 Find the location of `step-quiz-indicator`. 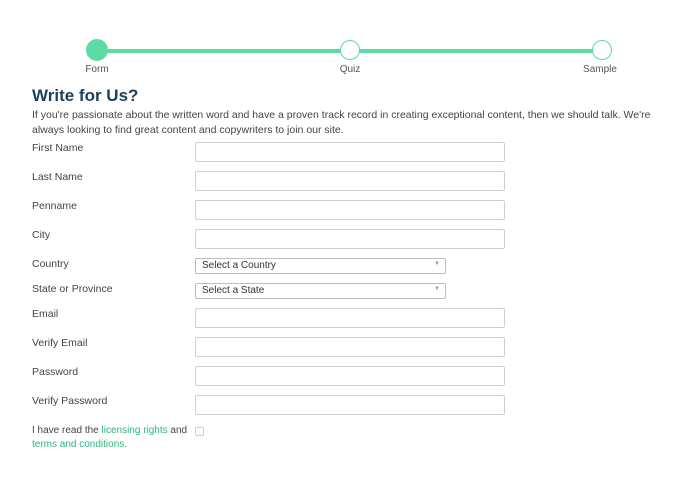

step-quiz-indicator is located at coordinates (350, 50).